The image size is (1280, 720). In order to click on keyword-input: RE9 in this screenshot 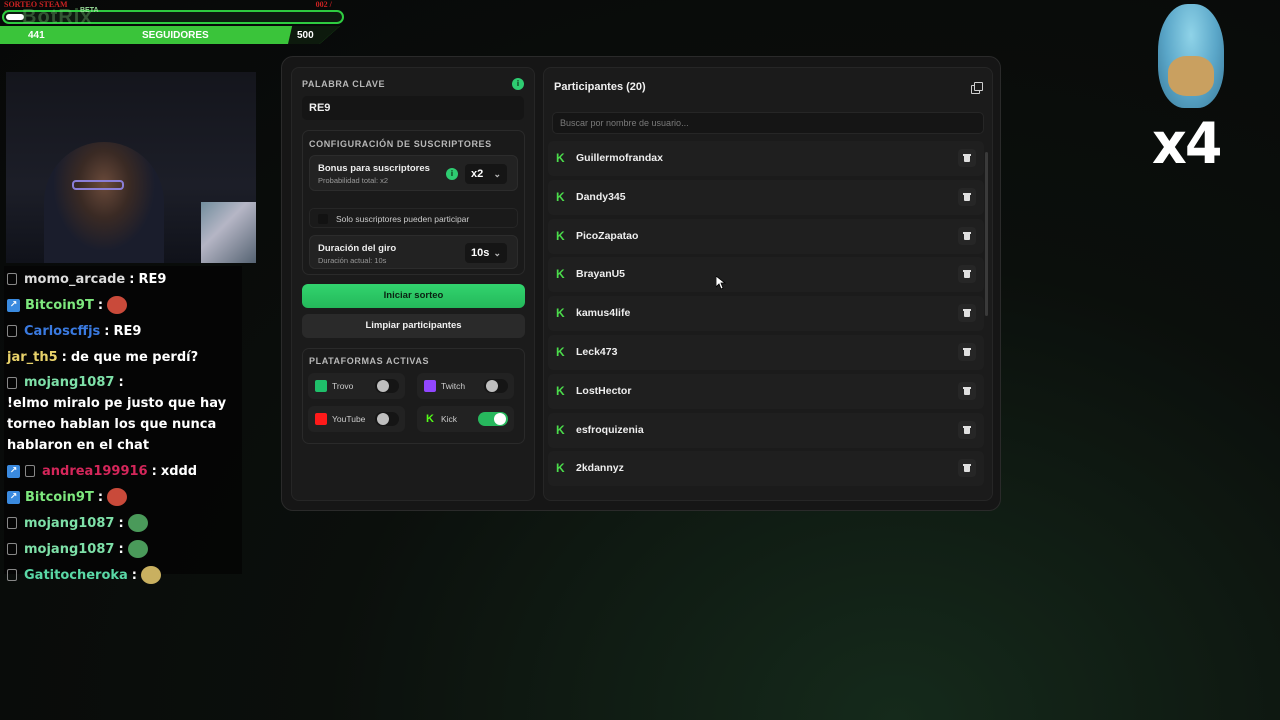, I will do `click(413, 108)`.